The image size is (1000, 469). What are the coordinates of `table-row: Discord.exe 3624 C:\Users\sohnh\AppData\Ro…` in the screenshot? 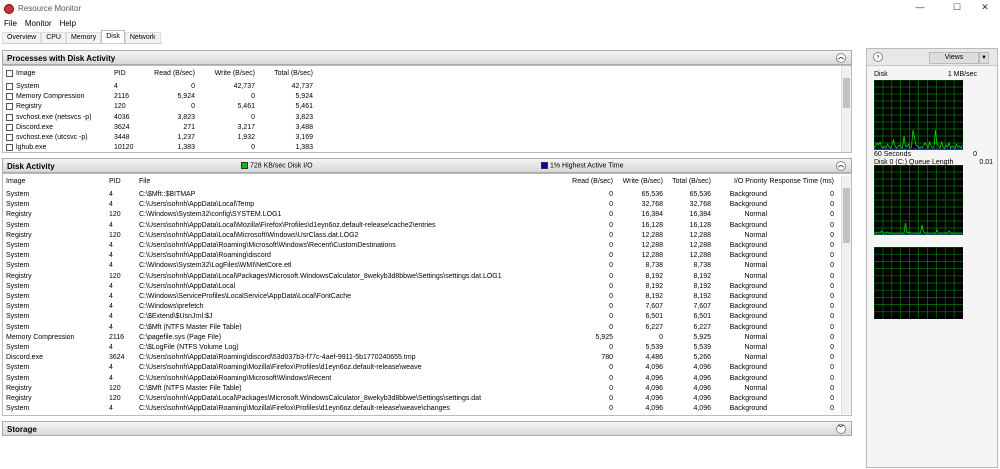 It's located at (423, 358).